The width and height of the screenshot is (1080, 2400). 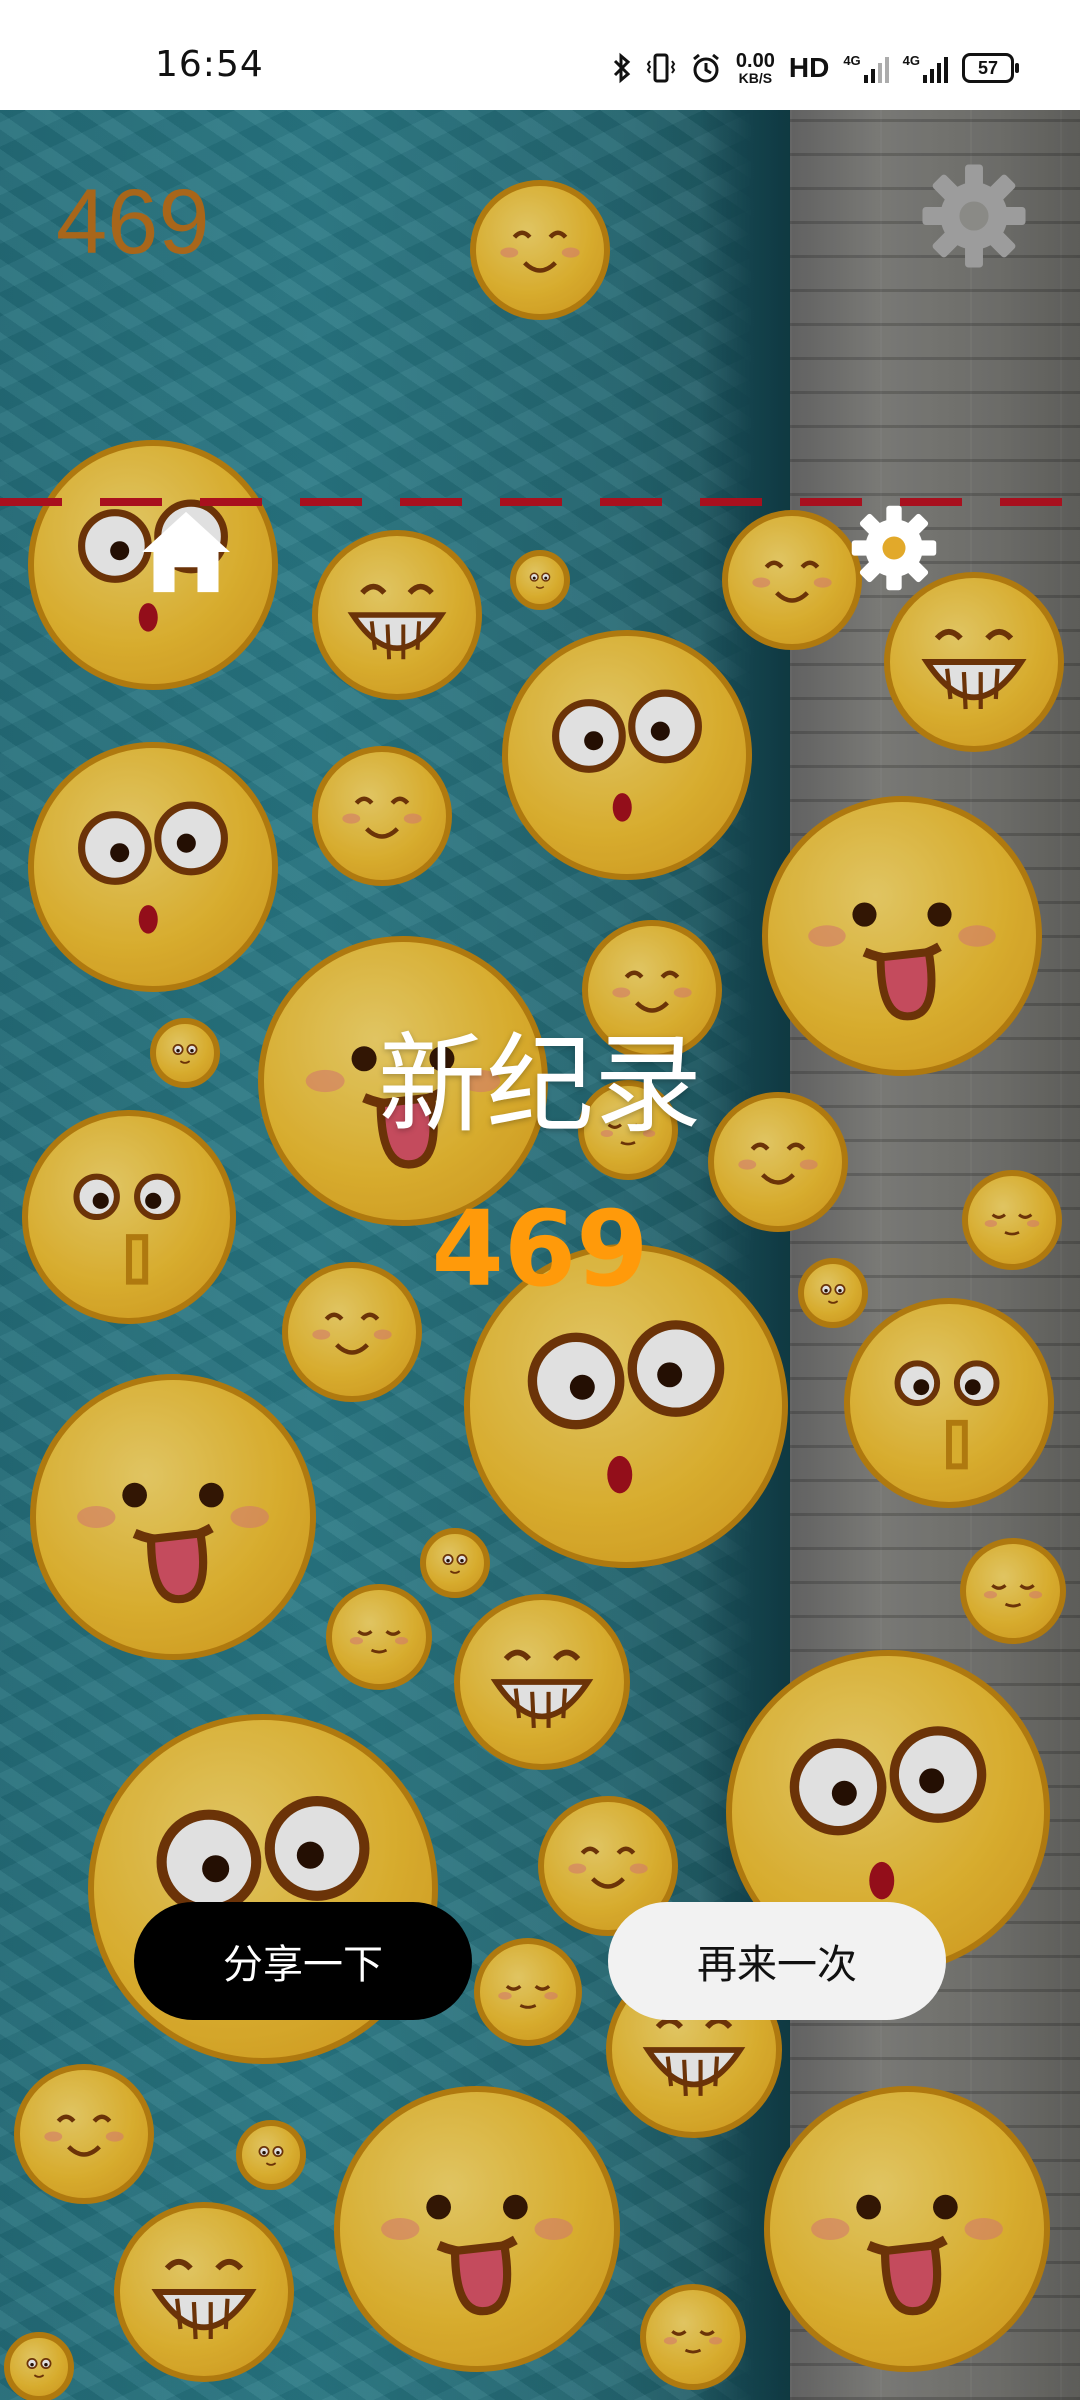 What do you see at coordinates (622, 68) in the screenshot?
I see `bluetooth-icon` at bounding box center [622, 68].